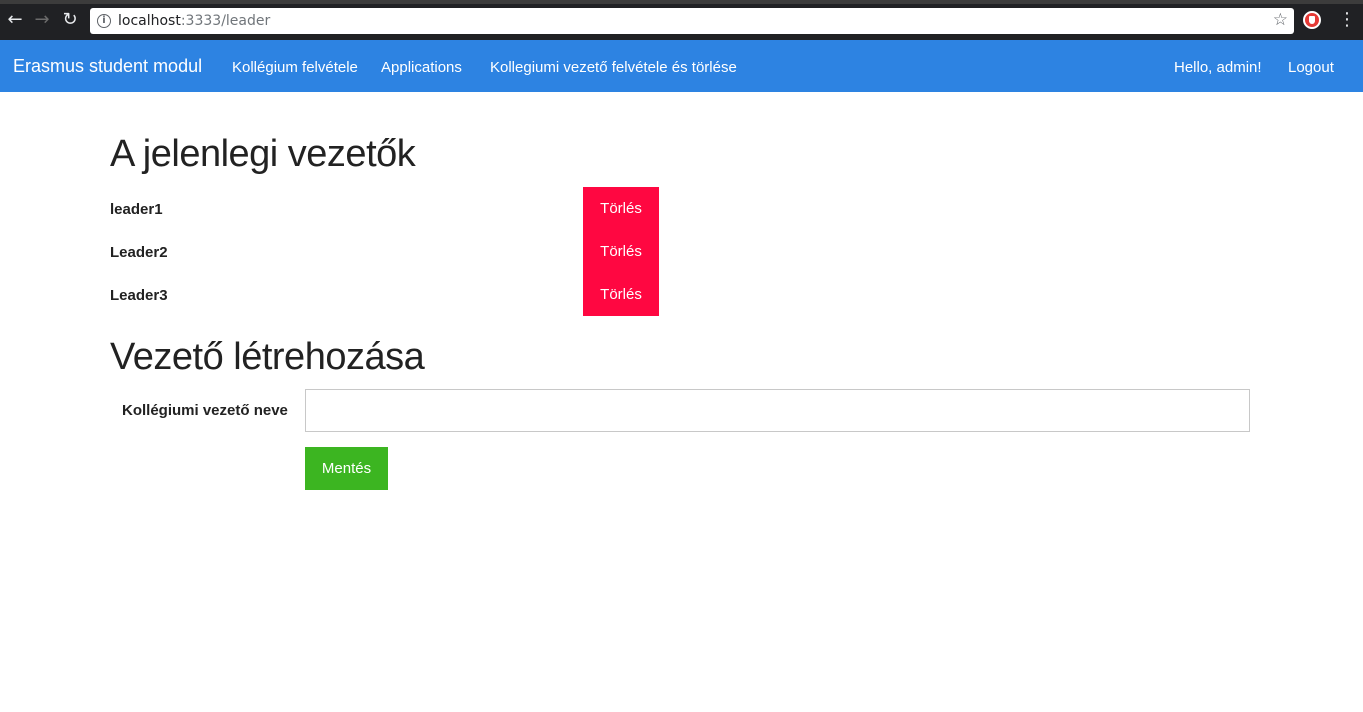 This screenshot has height=712, width=1363. Describe the element at coordinates (107, 66) in the screenshot. I see `brand-link: Erasmus student modul` at that location.